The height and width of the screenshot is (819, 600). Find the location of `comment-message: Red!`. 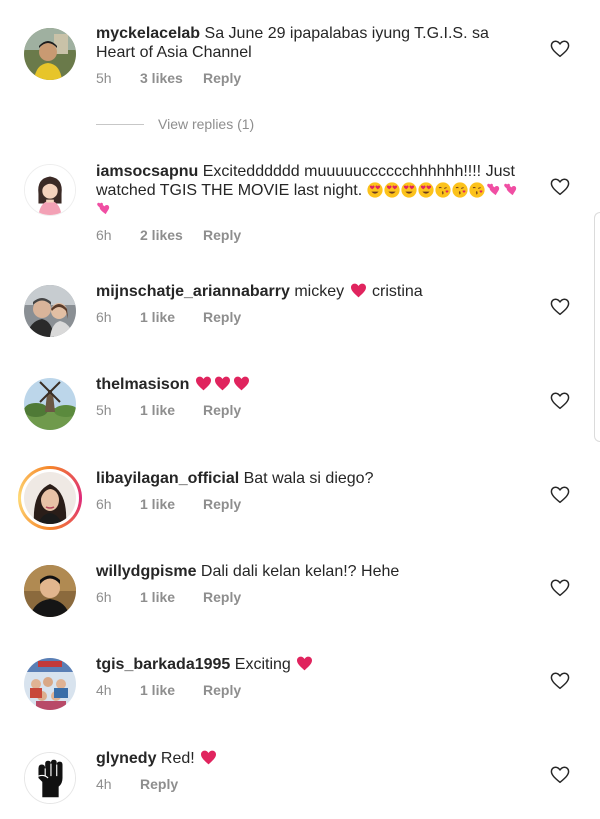

comment-message: Red! is located at coordinates (177, 758).